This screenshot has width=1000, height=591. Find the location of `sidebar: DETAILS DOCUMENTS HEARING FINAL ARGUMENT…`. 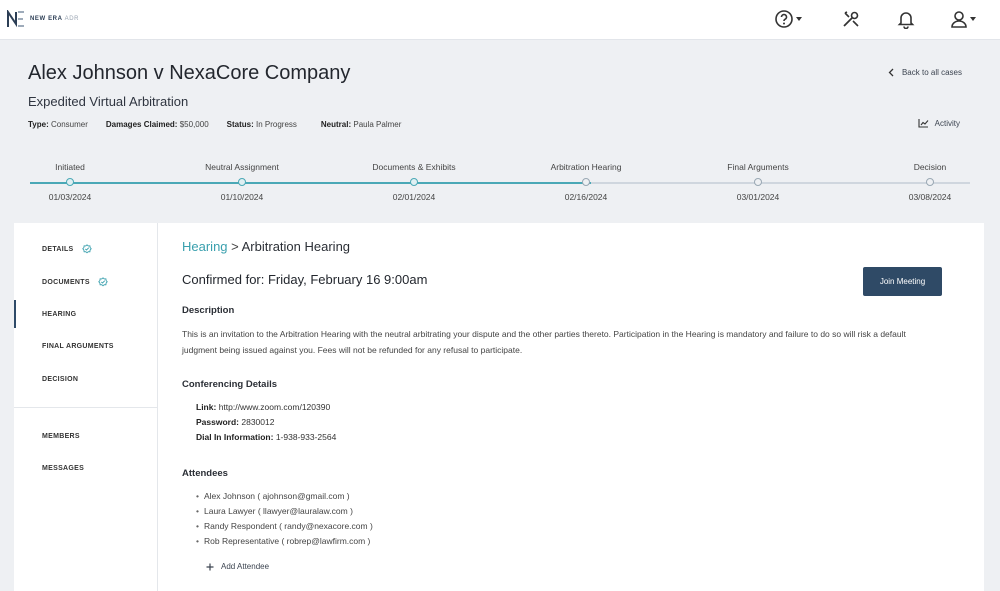

sidebar: DETAILS DOCUMENTS HEARING FINAL ARGUMENT… is located at coordinates (86, 407).